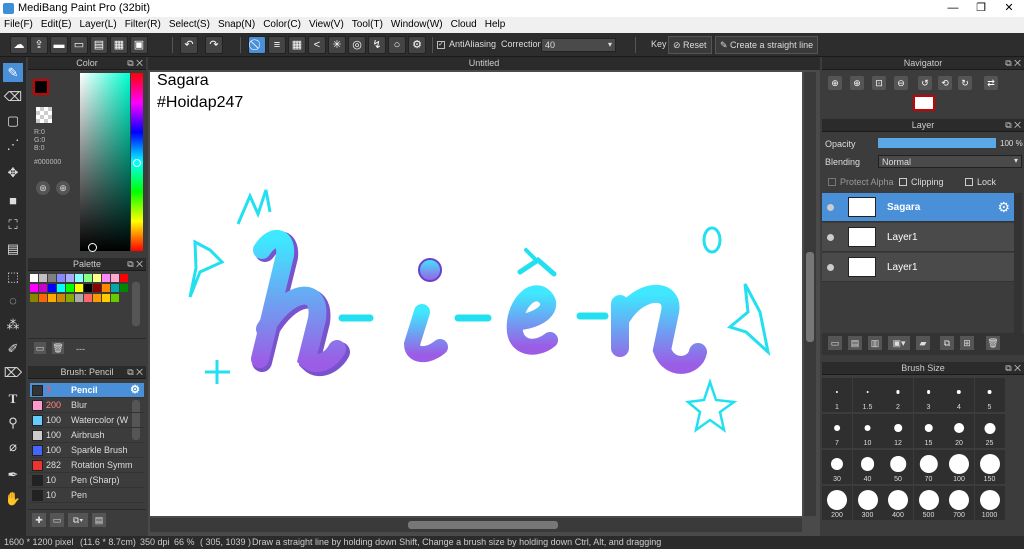  I want to click on correction-select: 40 ▾, so click(578, 45).